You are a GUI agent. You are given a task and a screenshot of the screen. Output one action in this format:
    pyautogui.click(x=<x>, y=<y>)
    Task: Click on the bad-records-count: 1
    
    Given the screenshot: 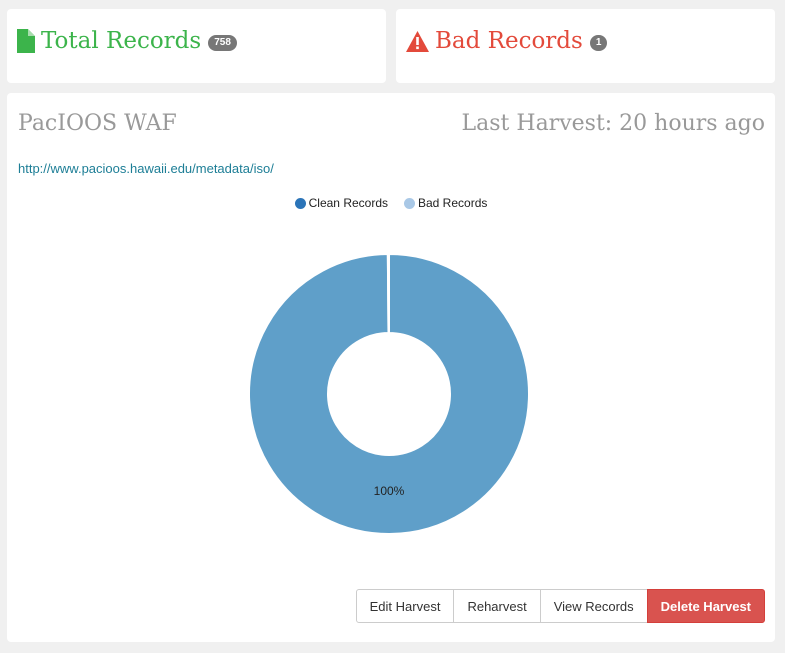 What is the action you would take?
    pyautogui.click(x=598, y=43)
    